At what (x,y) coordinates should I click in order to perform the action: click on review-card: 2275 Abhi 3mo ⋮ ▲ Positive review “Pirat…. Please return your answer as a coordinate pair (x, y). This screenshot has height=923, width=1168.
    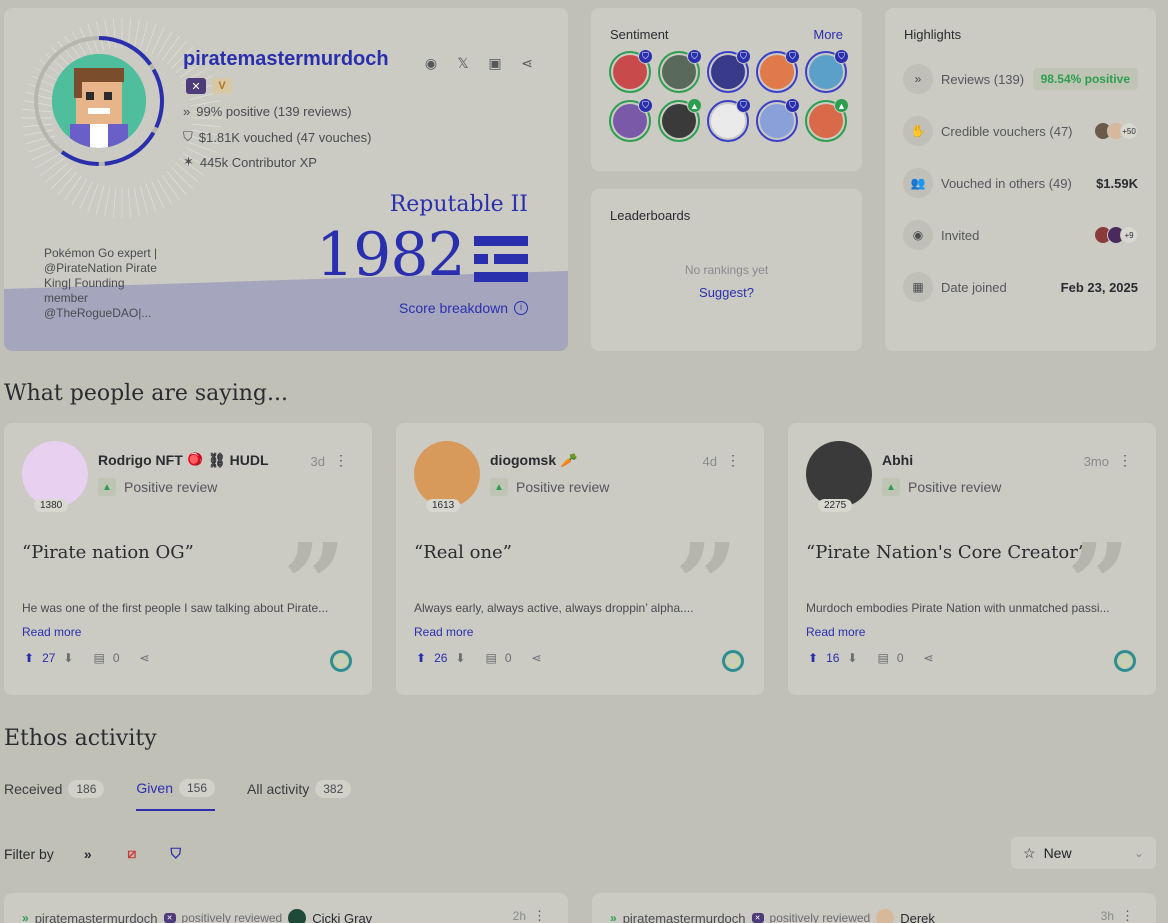
    Looking at the image, I should click on (972, 559).